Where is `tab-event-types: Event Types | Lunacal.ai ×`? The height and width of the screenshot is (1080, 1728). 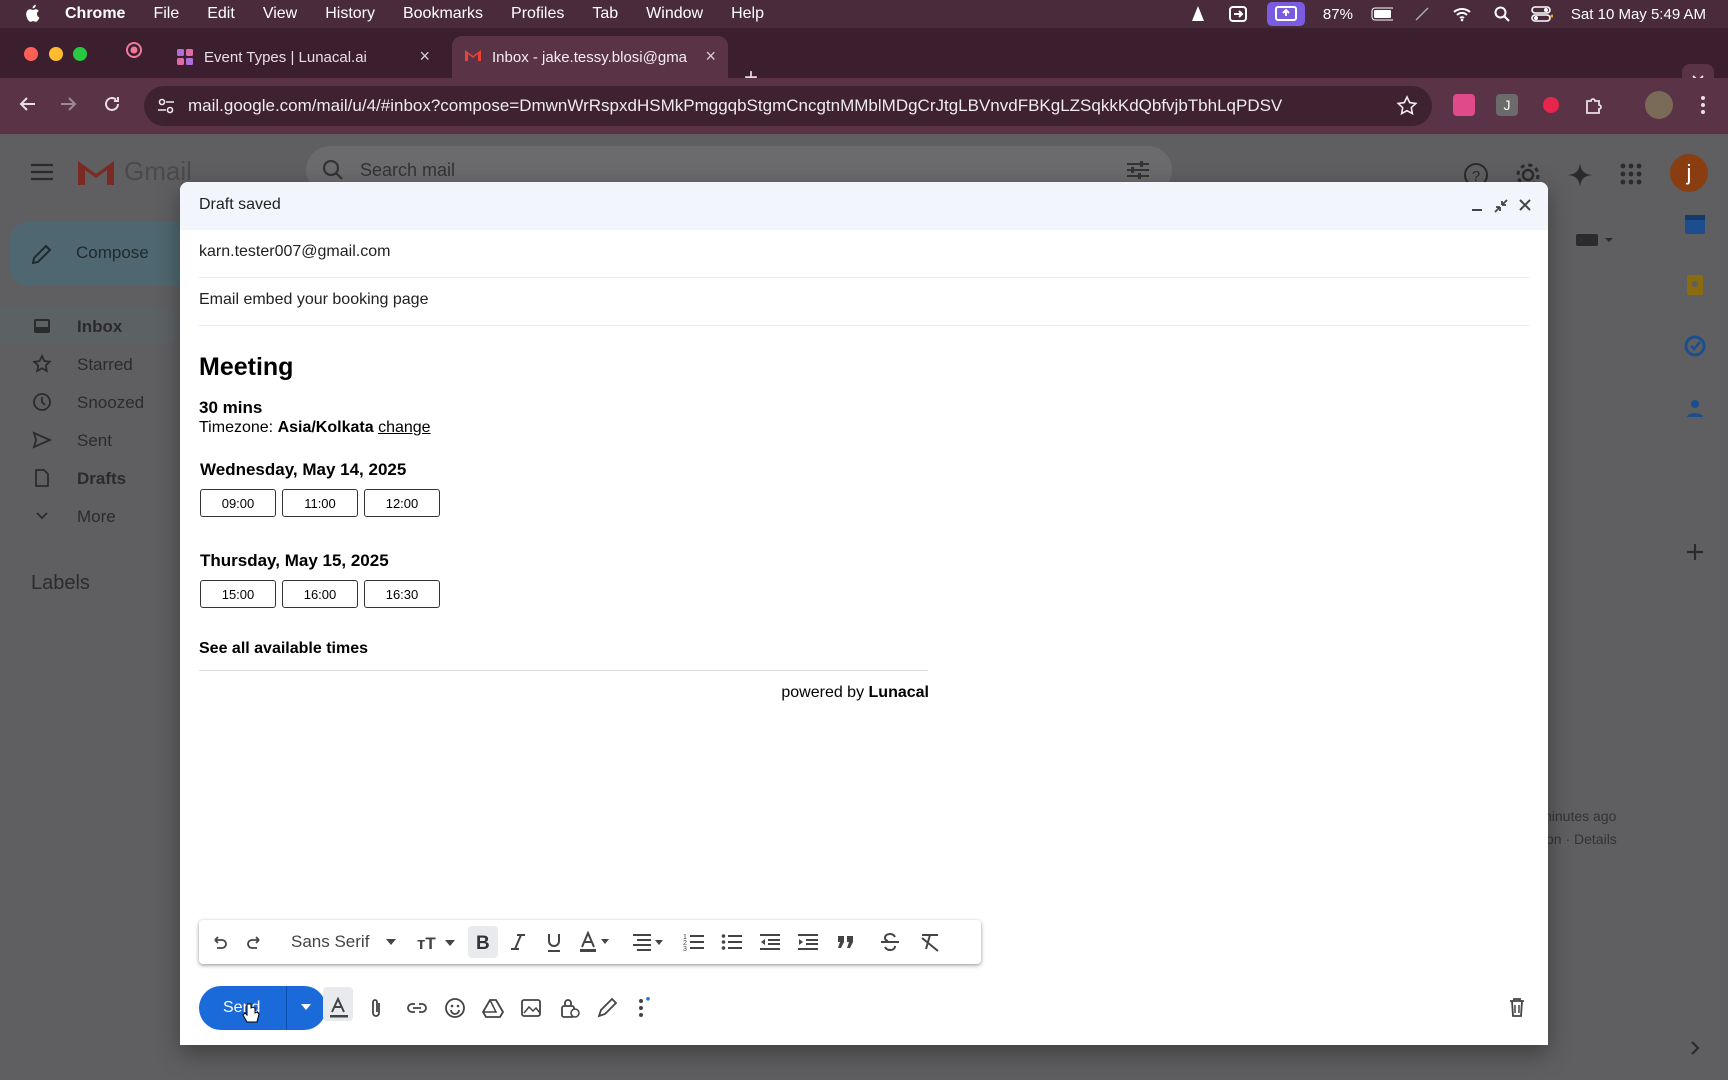
tab-event-types: Event Types | Lunacal.ai × is located at coordinates (301, 57).